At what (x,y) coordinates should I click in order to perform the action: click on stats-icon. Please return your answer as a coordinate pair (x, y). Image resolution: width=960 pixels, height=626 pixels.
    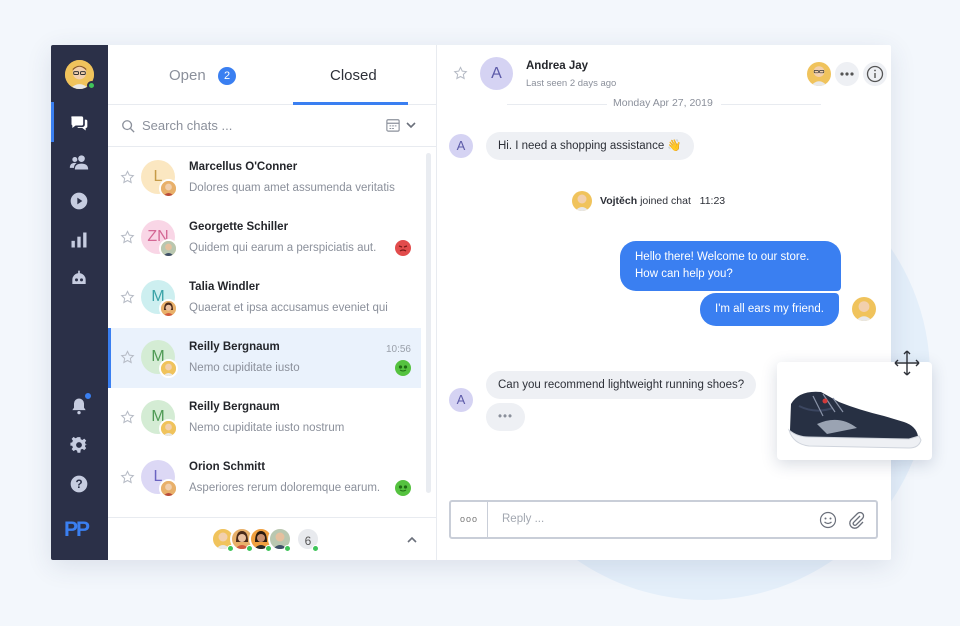
    Looking at the image, I should click on (79, 240).